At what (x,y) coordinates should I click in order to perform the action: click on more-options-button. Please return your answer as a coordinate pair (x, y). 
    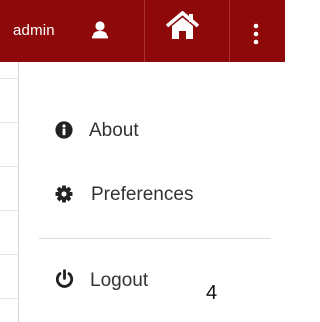
    Looking at the image, I should click on (257, 31).